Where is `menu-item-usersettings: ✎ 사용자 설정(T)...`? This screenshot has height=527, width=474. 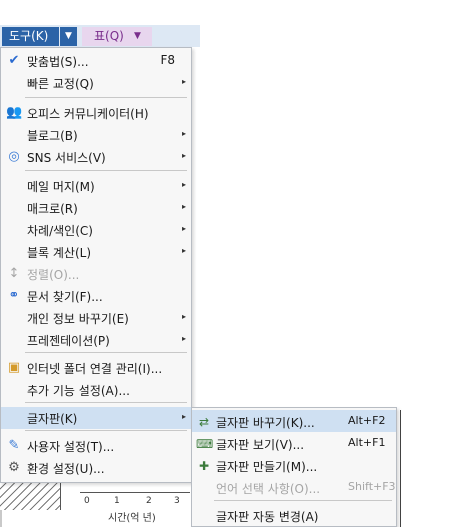
menu-item-usersettings: ✎ 사용자 설정(T)... is located at coordinates (96, 446).